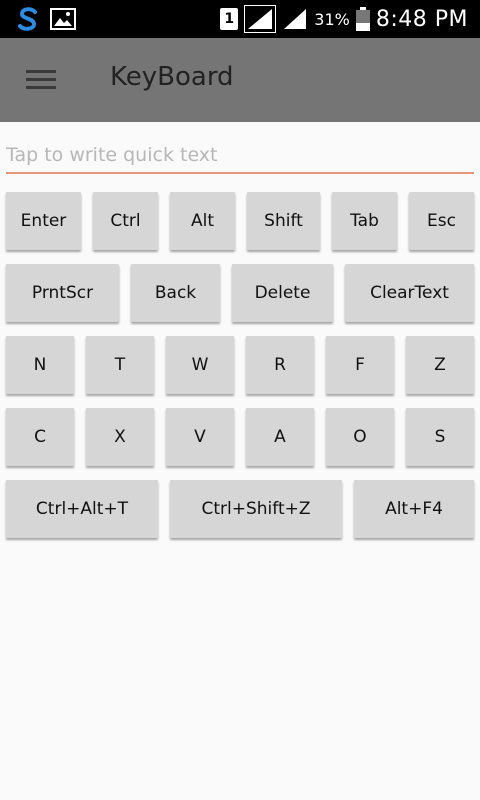 Image resolution: width=480 pixels, height=800 pixels. I want to click on key-alt-f4: Alt+F4, so click(414, 509).